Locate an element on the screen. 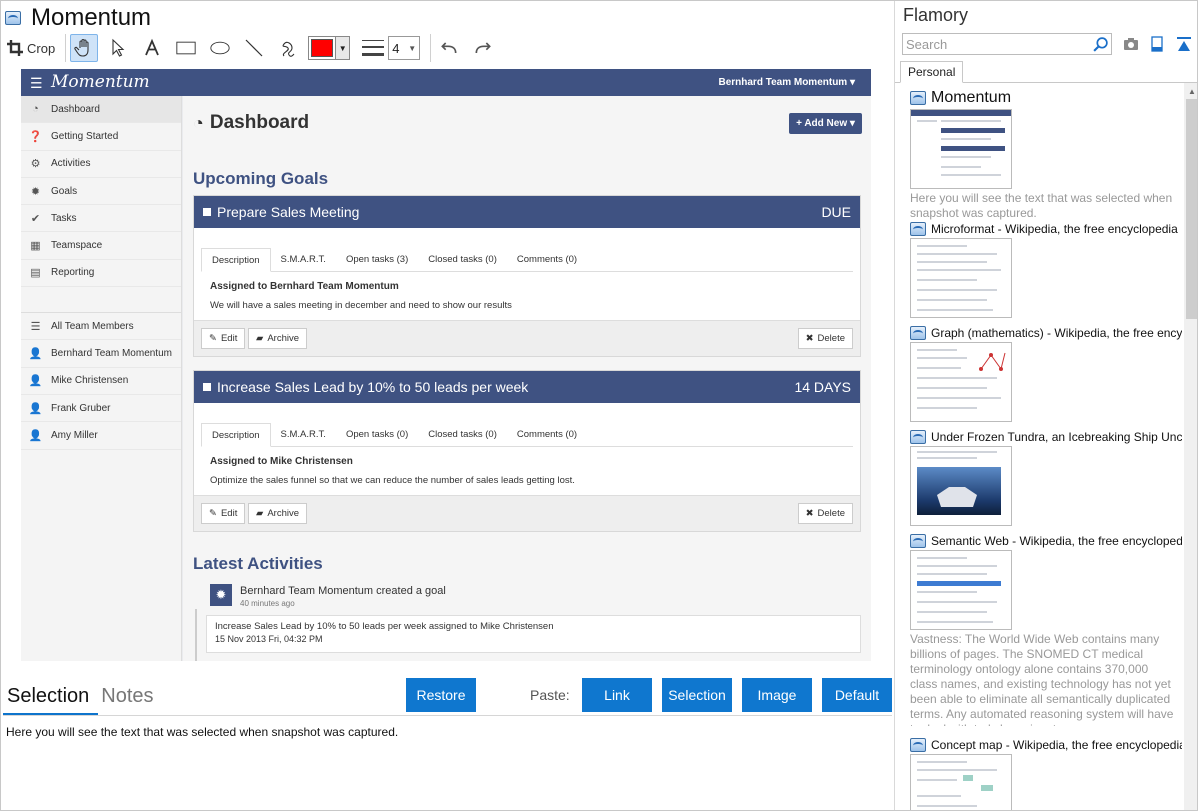 This screenshot has width=1198, height=811. sidebar-item-label: Getting Started is located at coordinates (85, 136).